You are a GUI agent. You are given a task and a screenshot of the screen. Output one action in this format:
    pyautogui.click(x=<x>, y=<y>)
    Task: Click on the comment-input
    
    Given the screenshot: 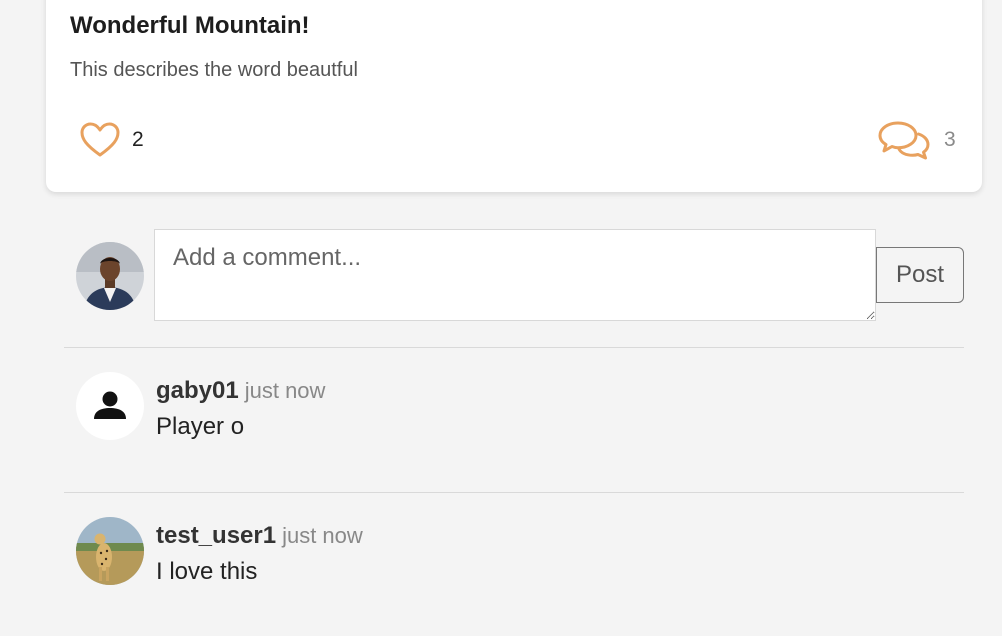 What is the action you would take?
    pyautogui.click(x=515, y=275)
    